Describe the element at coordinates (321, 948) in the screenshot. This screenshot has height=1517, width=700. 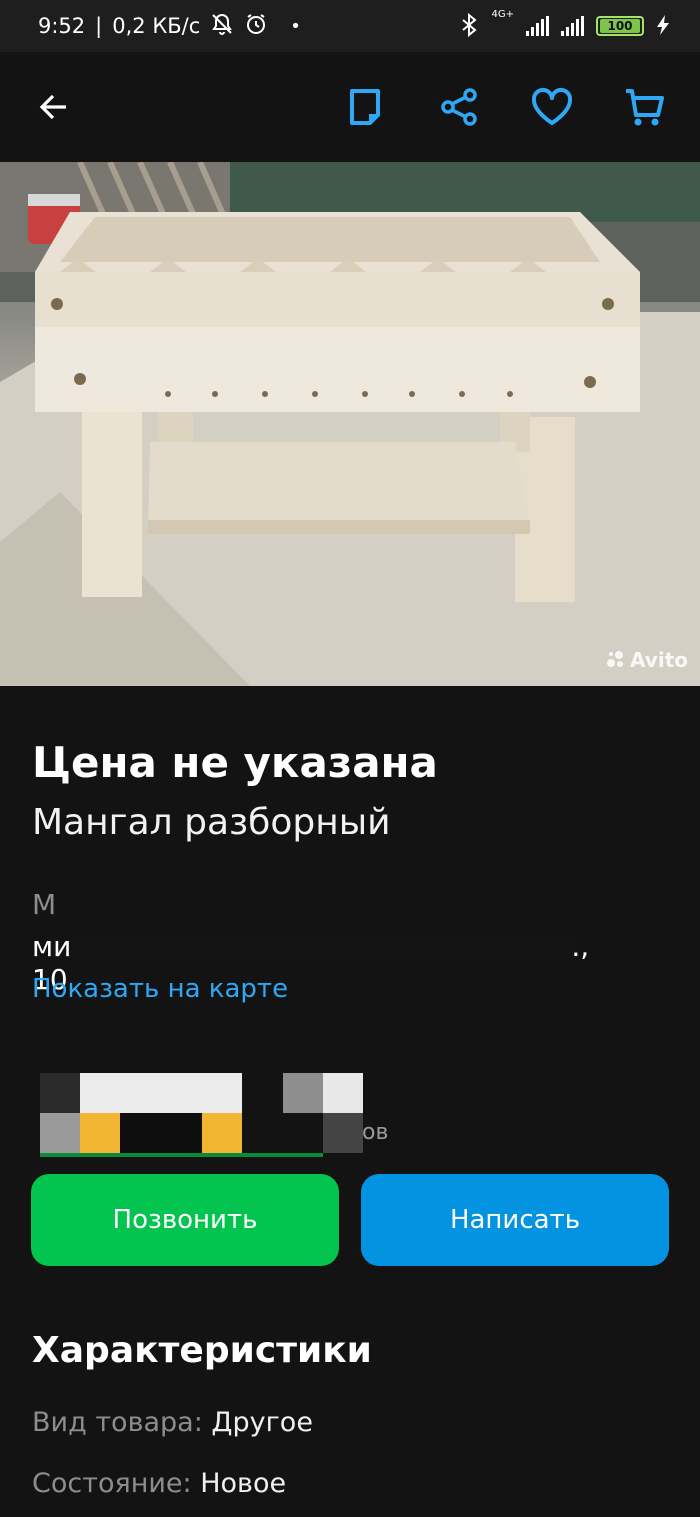
I see `redacted-address` at that location.